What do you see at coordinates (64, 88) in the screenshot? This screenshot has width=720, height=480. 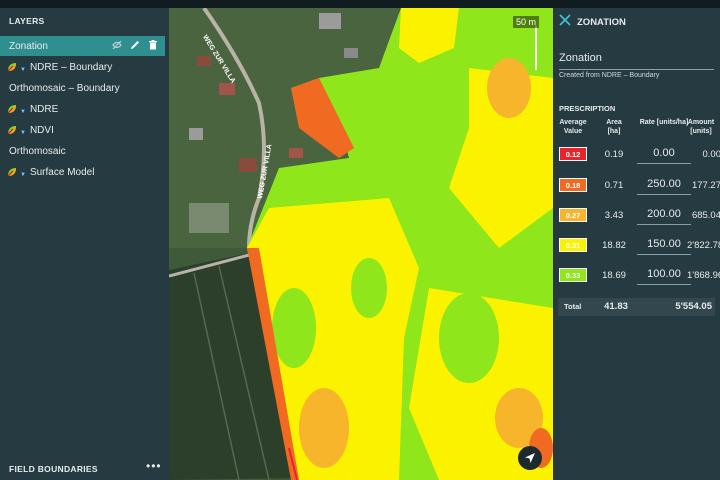 I see `layer-label: Orthomosaic – Boundary` at bounding box center [64, 88].